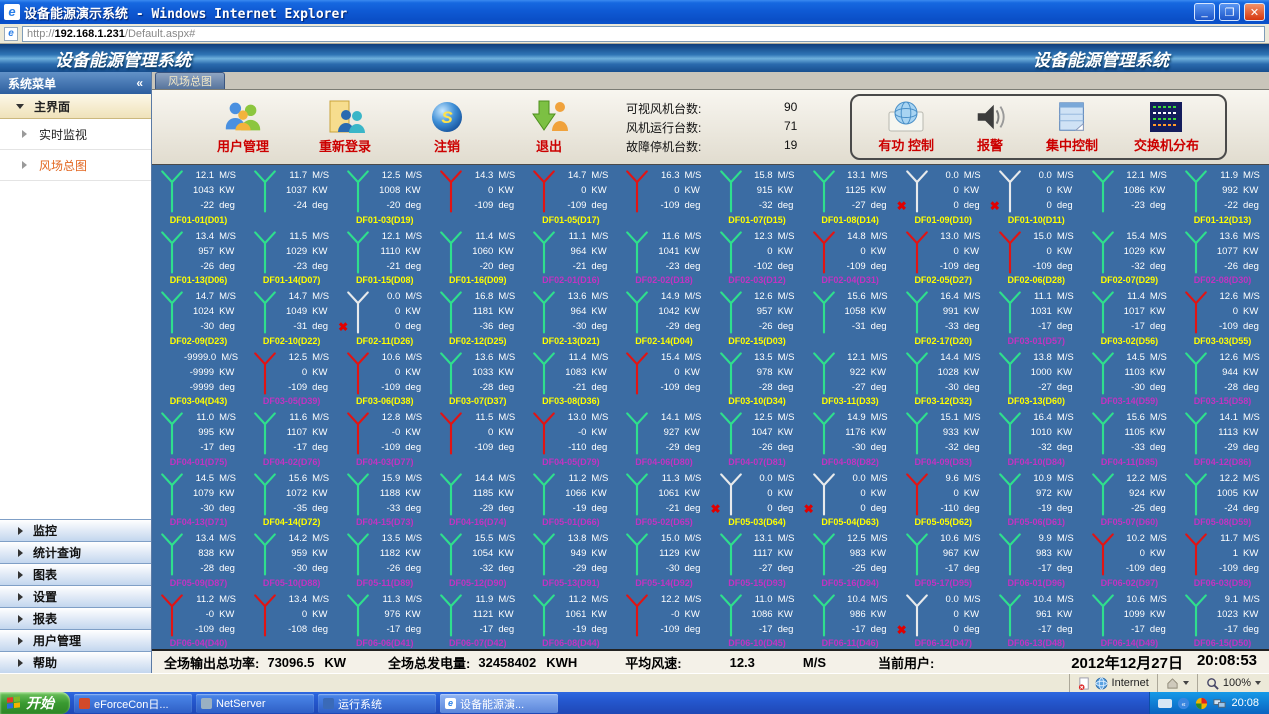 This screenshot has width=1269, height=714. I want to click on turbine-cell: ✖ 13.6M/S 1077KW -26deg DF02-08(D30), so click(1222, 256).